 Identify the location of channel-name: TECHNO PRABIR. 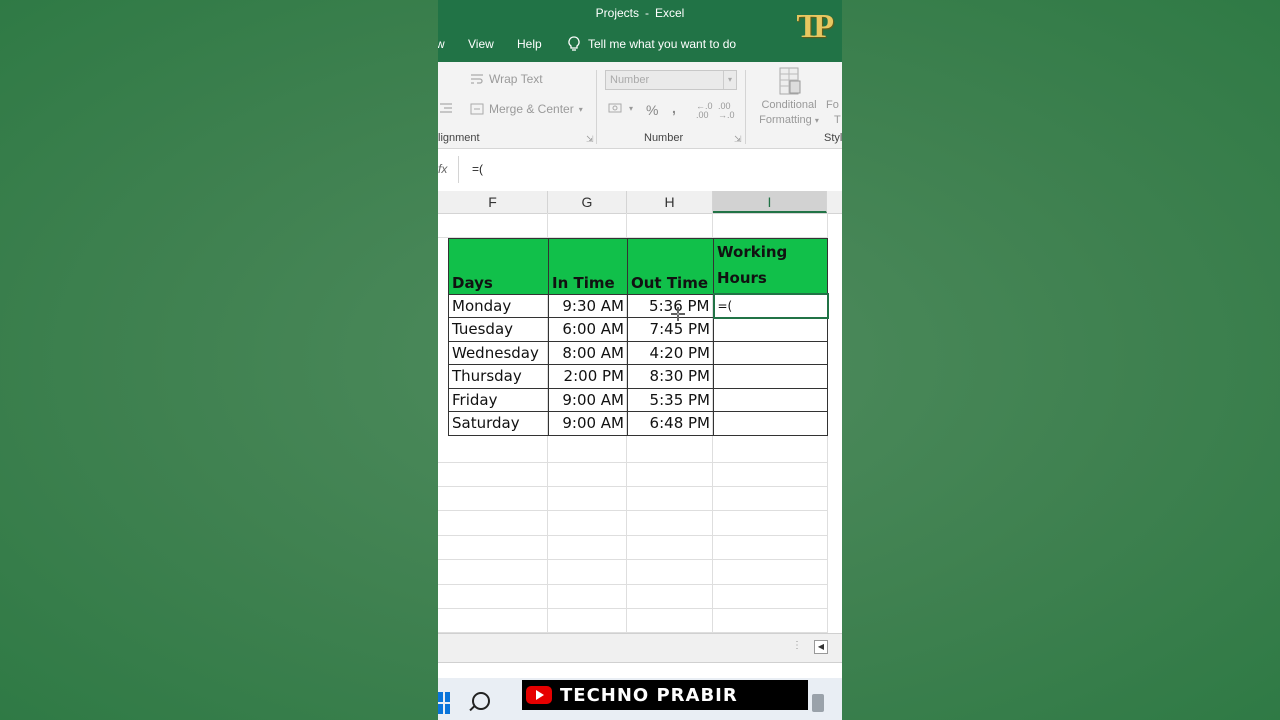
(649, 695).